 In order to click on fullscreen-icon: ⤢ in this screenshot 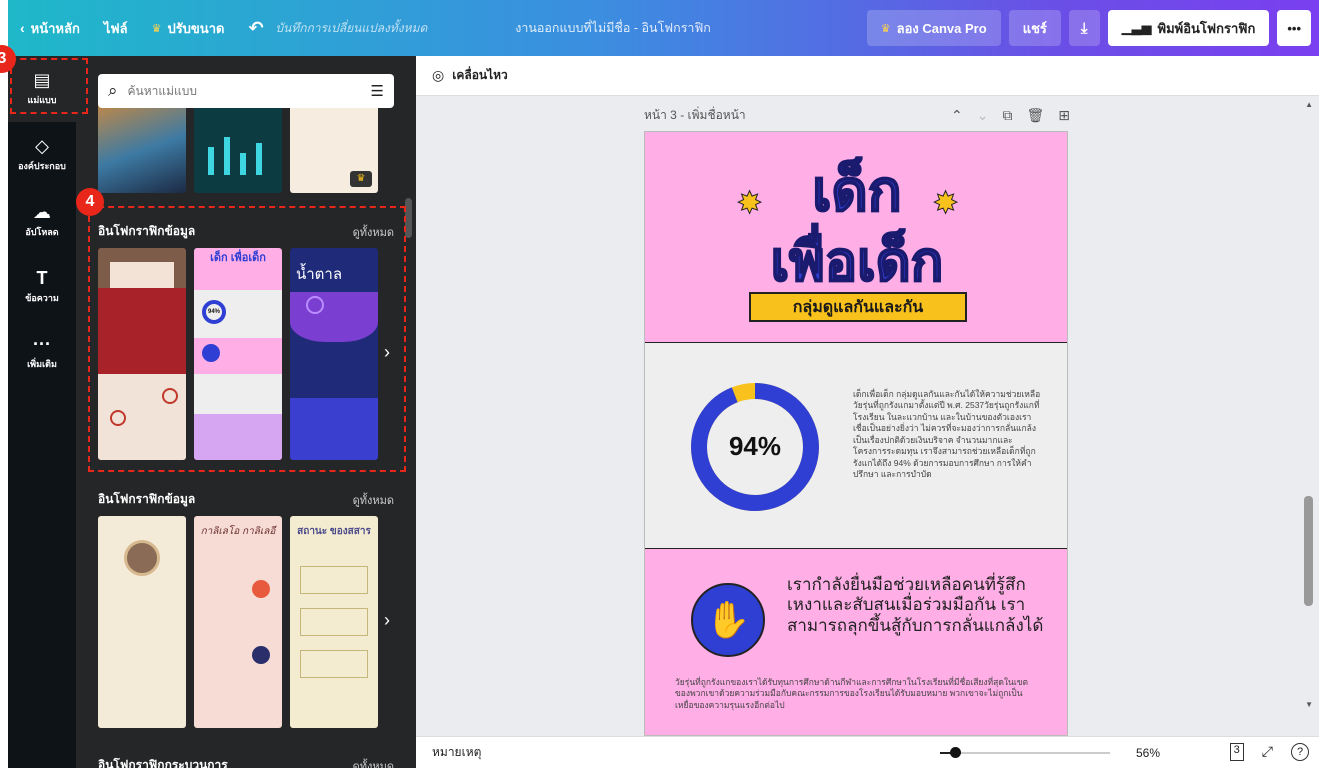, I will do `click(1267, 752)`.